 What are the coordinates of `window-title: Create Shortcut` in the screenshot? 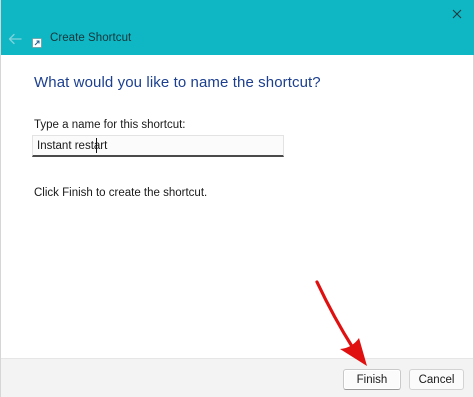 It's located at (91, 38).